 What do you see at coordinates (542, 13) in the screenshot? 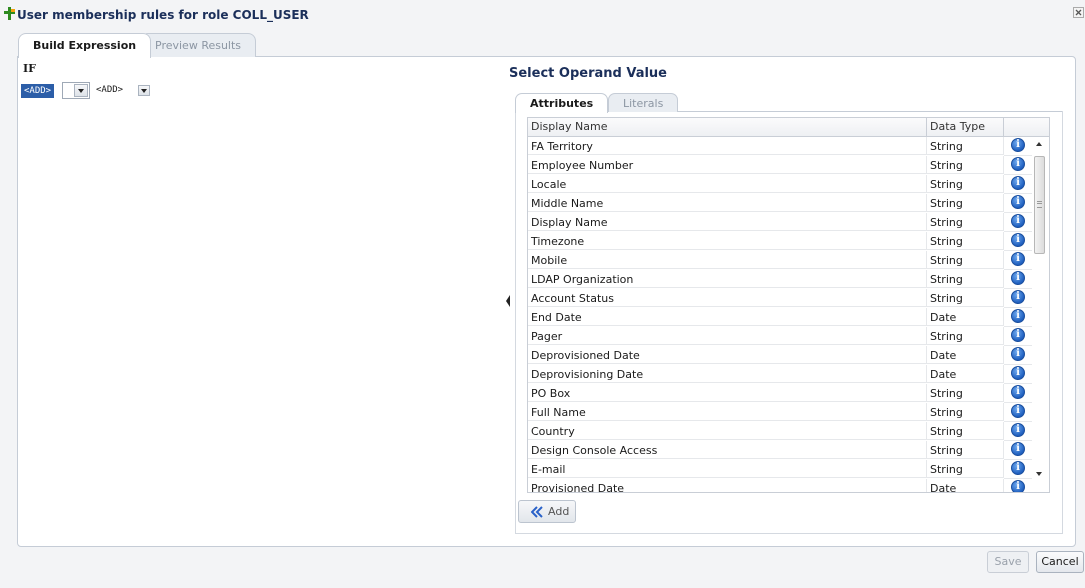
I see `title-bar: User membership rules for role COLL_USER` at bounding box center [542, 13].